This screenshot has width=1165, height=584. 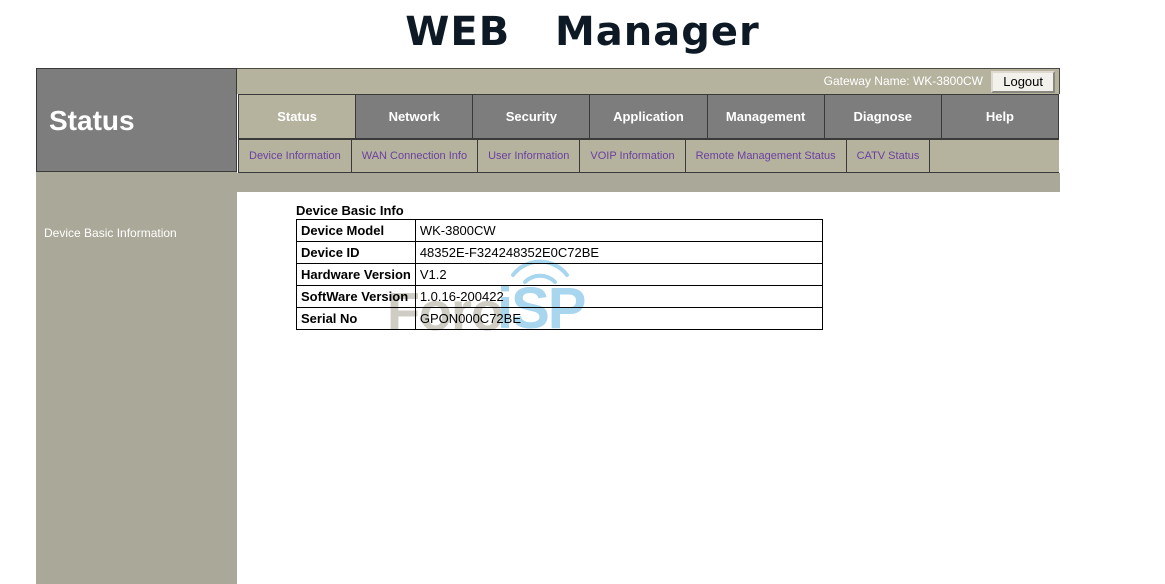 I want to click on gateway-bar: Gateway Name: WK-3800CW Logout, so click(x=648, y=81).